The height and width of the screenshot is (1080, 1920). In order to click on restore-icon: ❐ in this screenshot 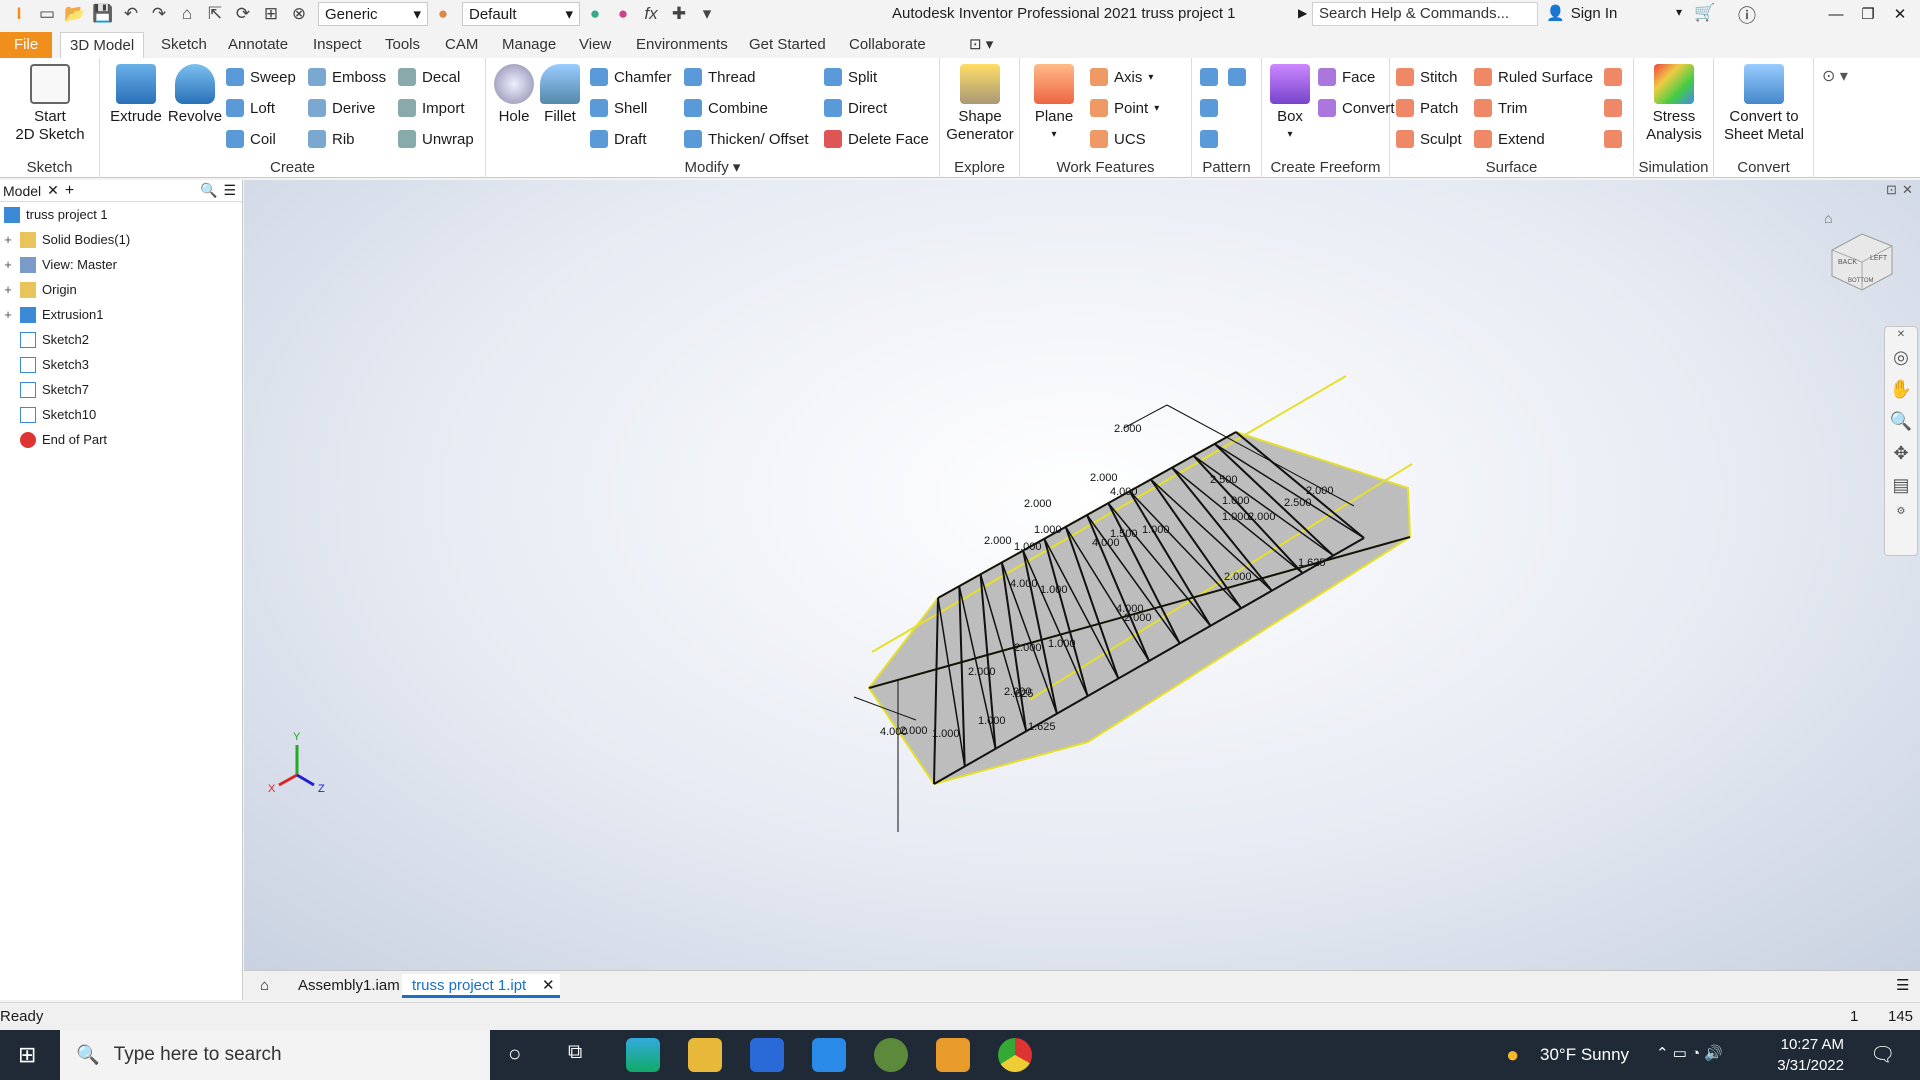, I will do `click(1868, 14)`.